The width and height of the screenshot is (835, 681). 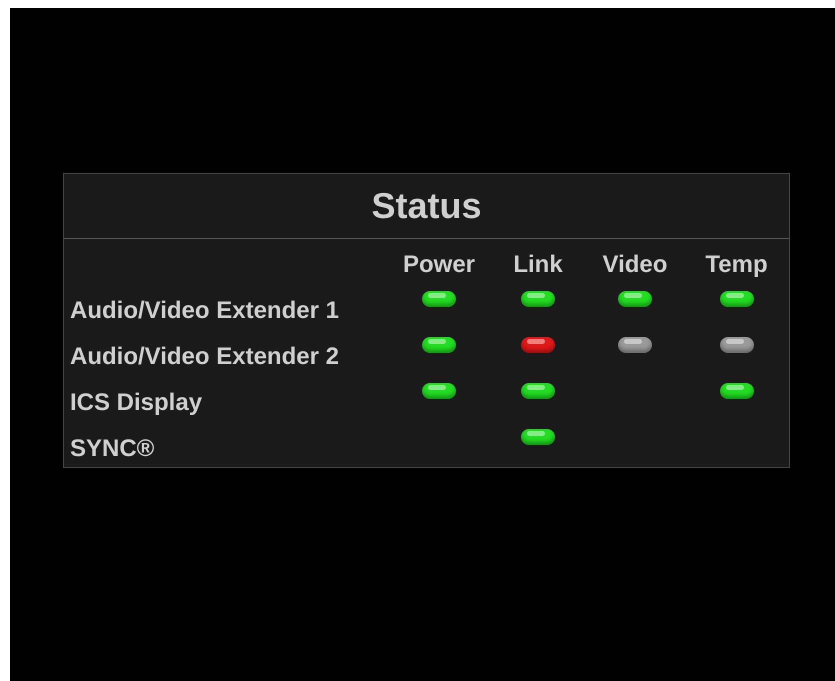 What do you see at coordinates (136, 401) in the screenshot?
I see `device-label: ICS Display` at bounding box center [136, 401].